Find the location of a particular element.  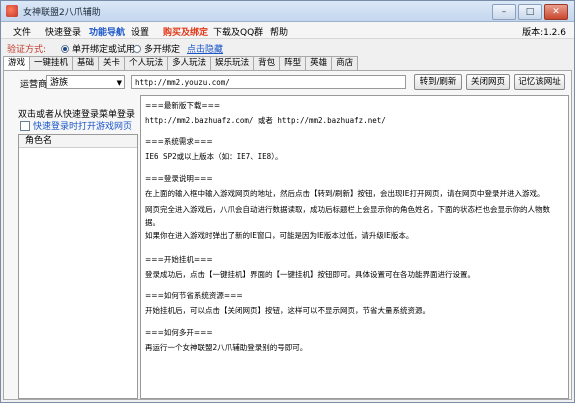

menu-item: 帮助 is located at coordinates (279, 31).